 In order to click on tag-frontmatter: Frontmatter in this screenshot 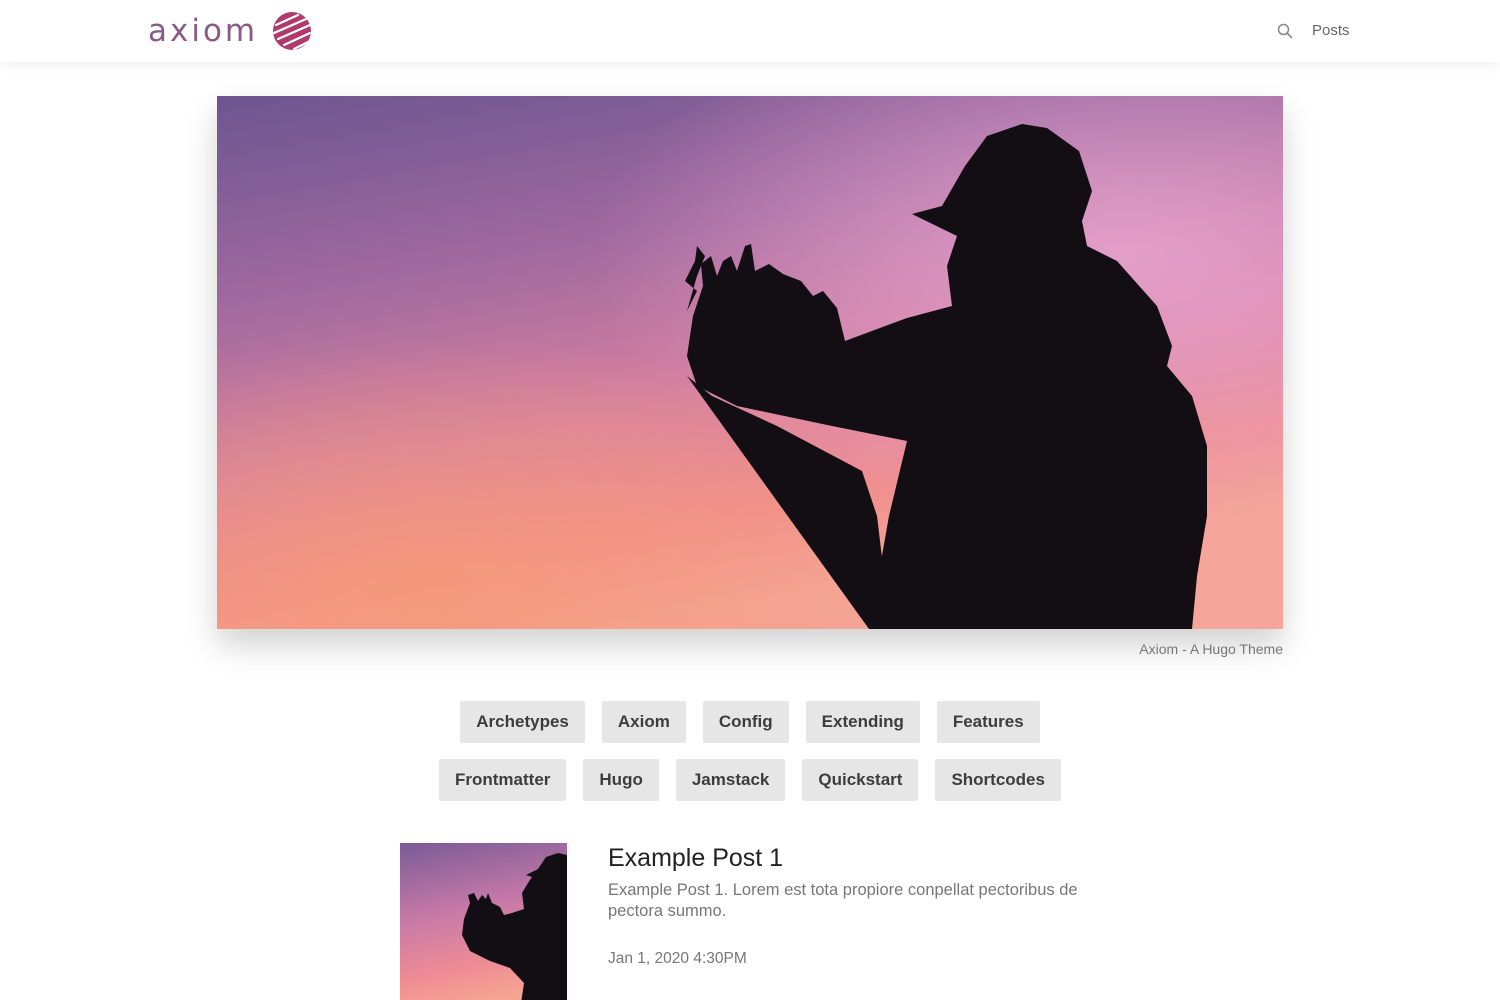, I will do `click(503, 780)`.